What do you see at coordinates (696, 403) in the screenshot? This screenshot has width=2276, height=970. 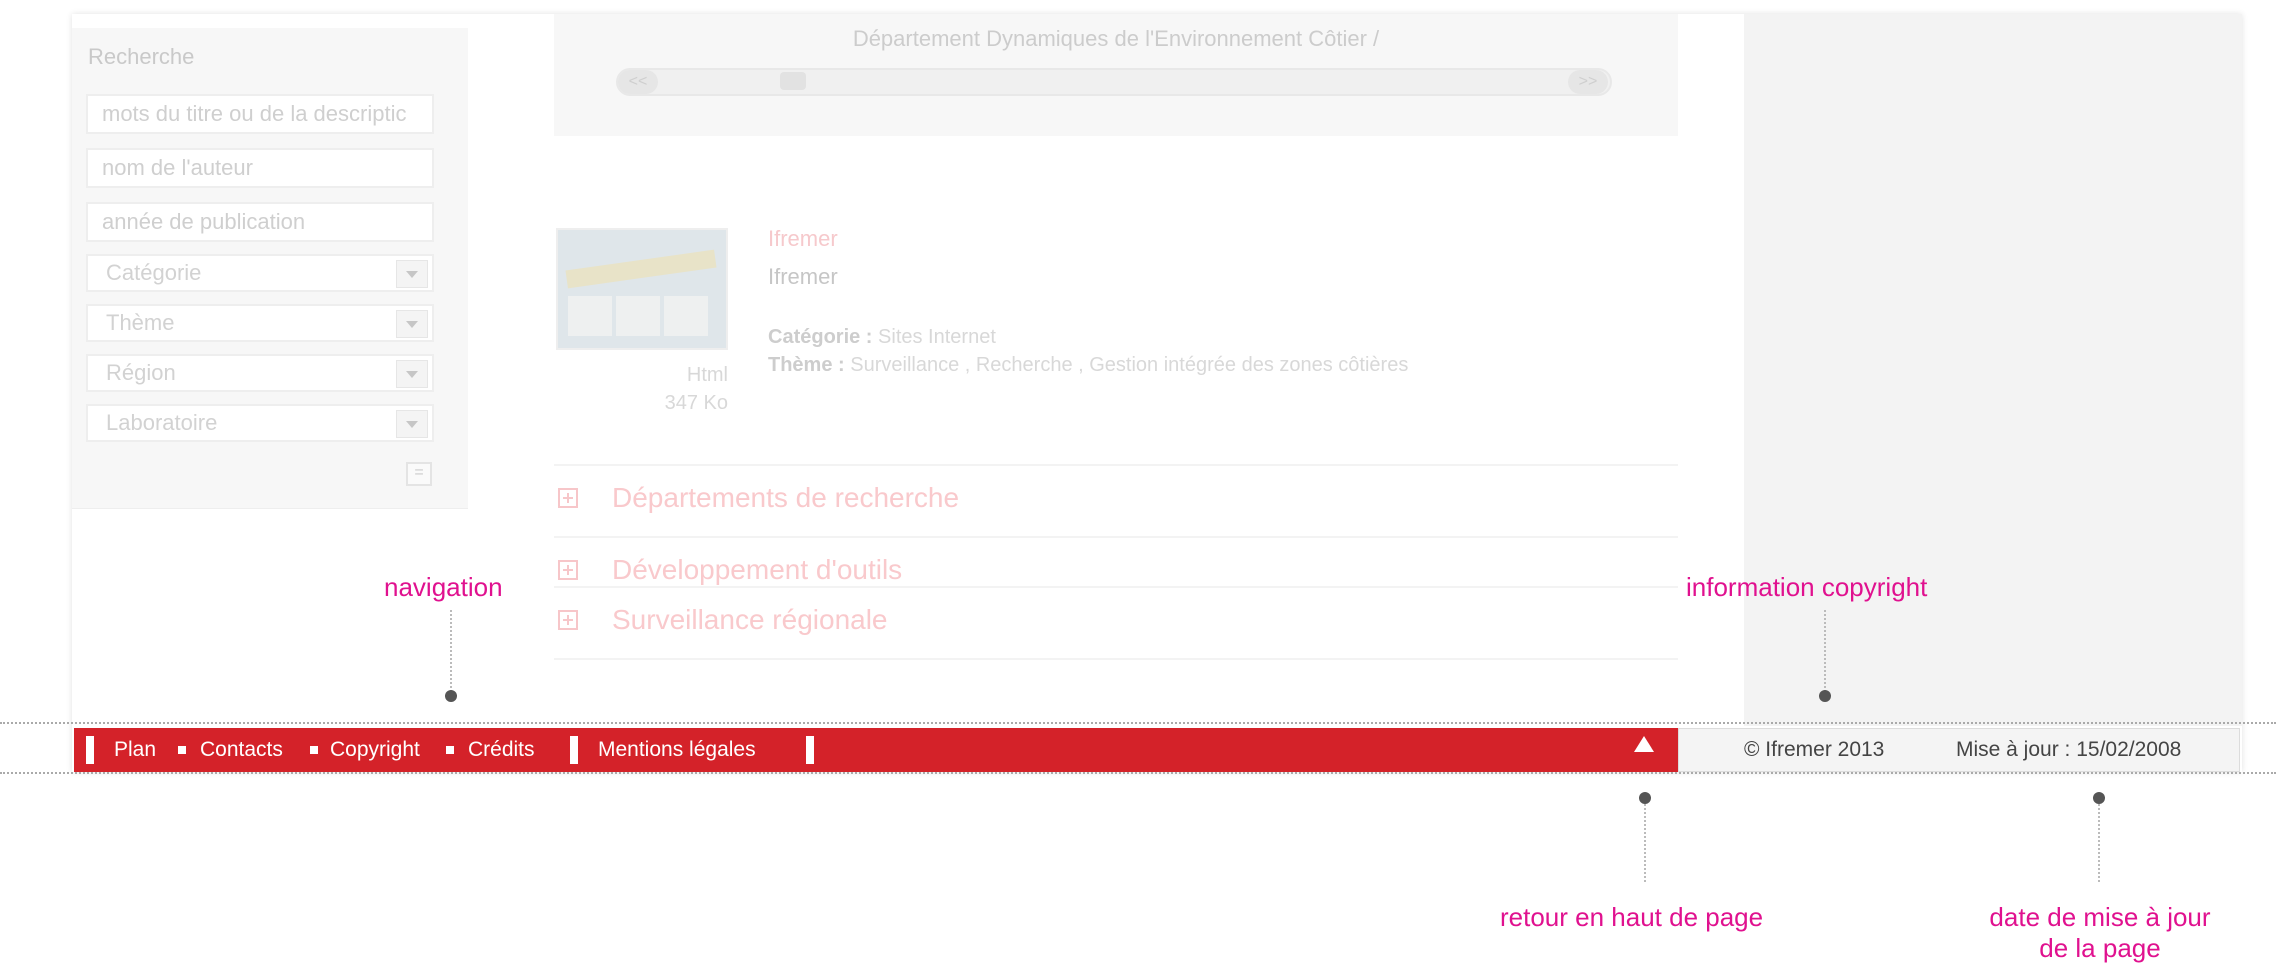 I see `document-size: 347 Ko` at bounding box center [696, 403].